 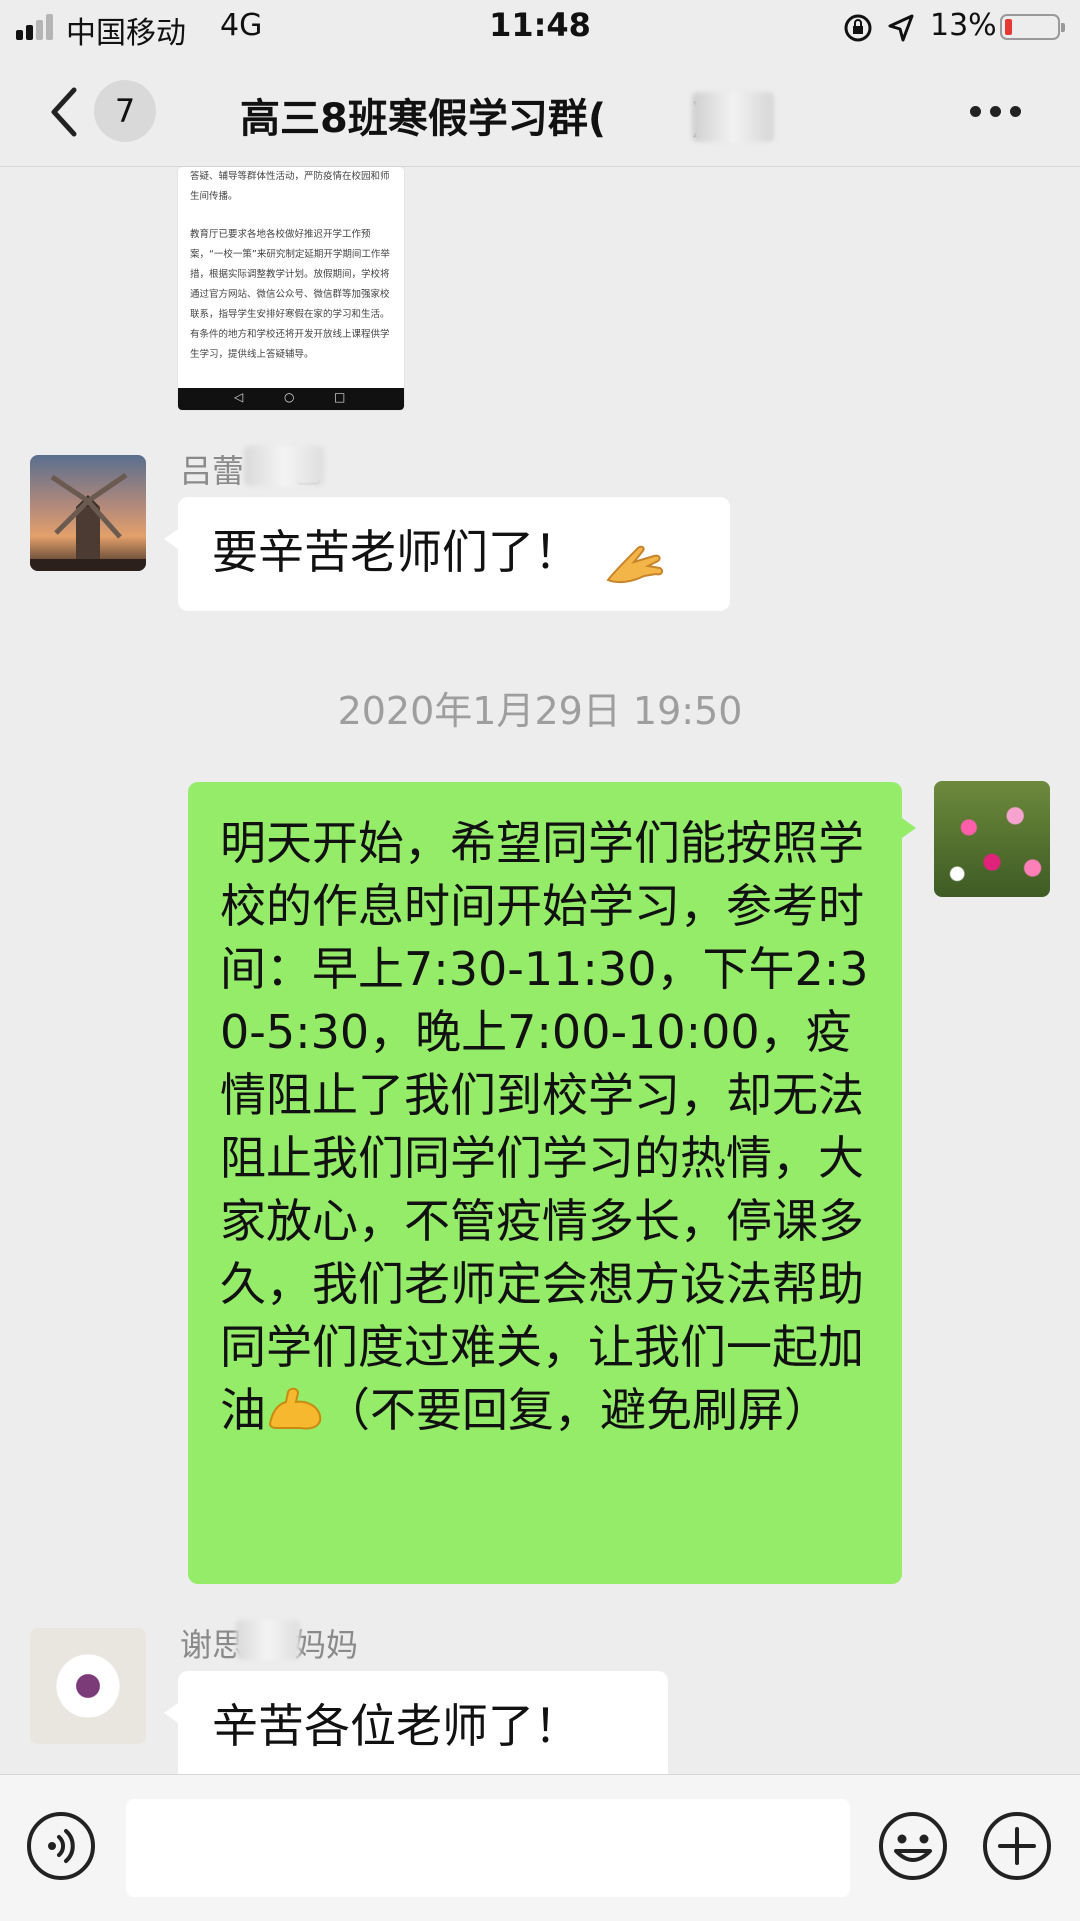 I want to click on orientation-lock-icon, so click(x=858, y=28).